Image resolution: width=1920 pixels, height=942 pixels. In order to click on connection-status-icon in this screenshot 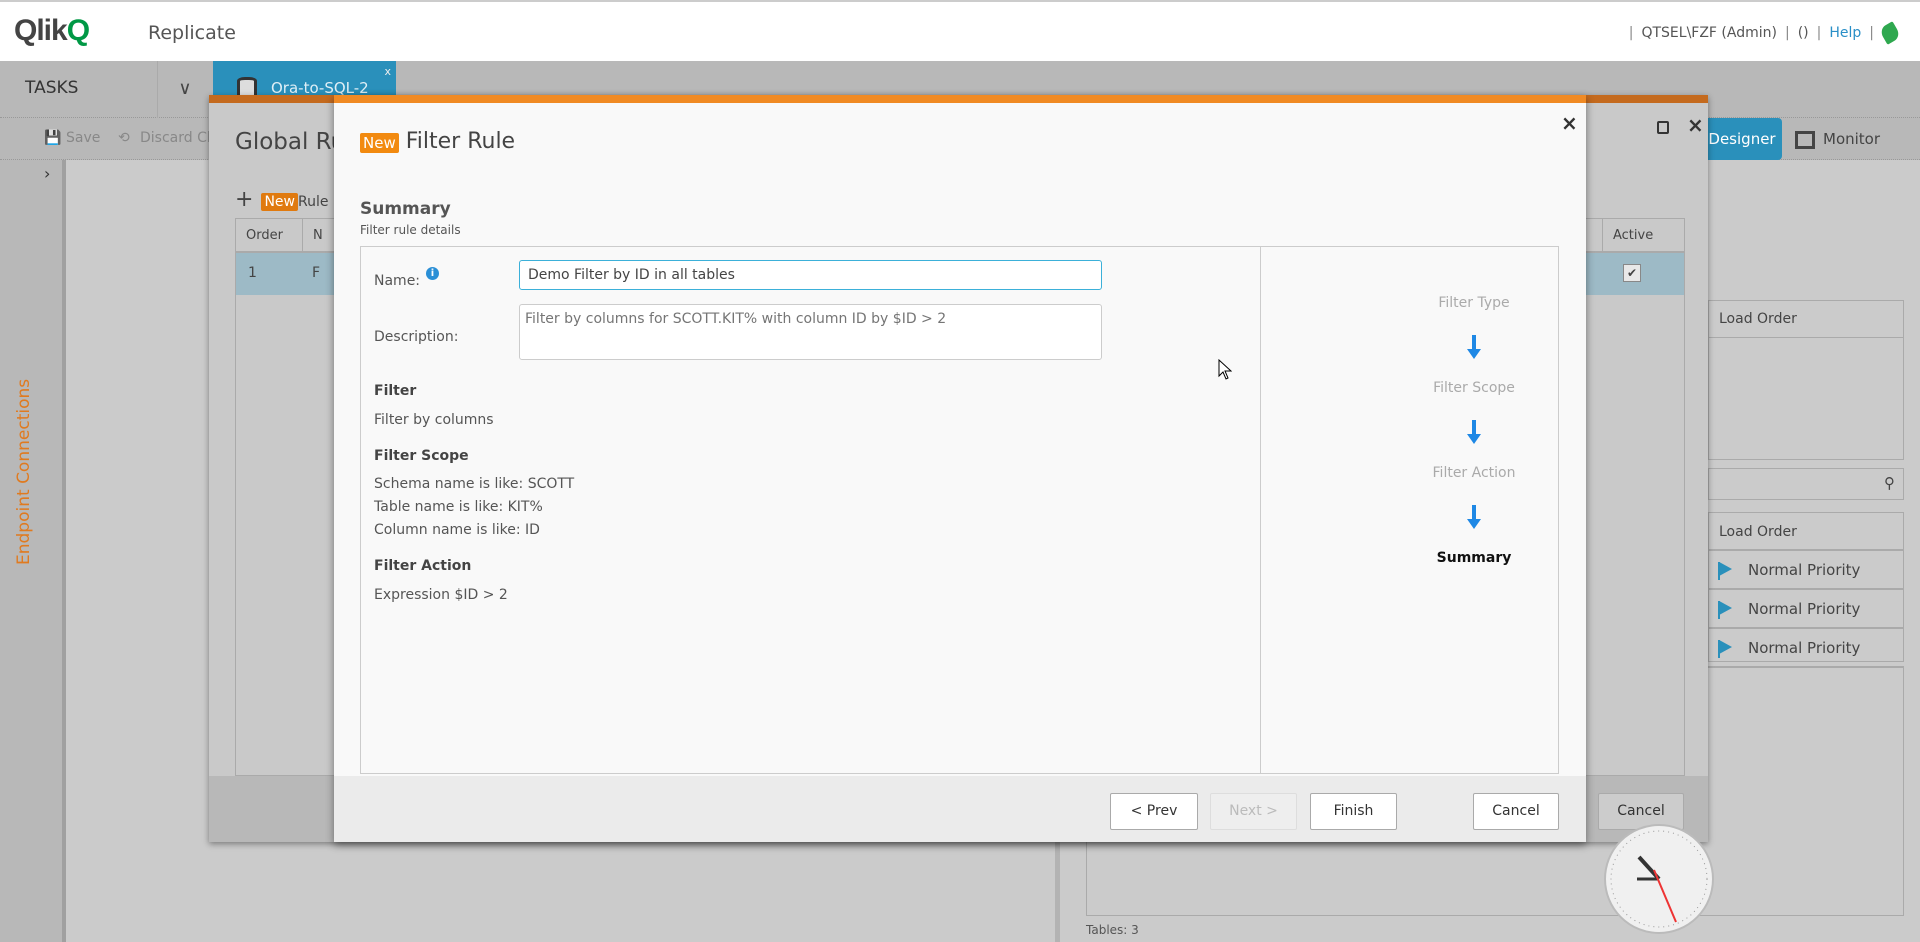, I will do `click(1890, 33)`.